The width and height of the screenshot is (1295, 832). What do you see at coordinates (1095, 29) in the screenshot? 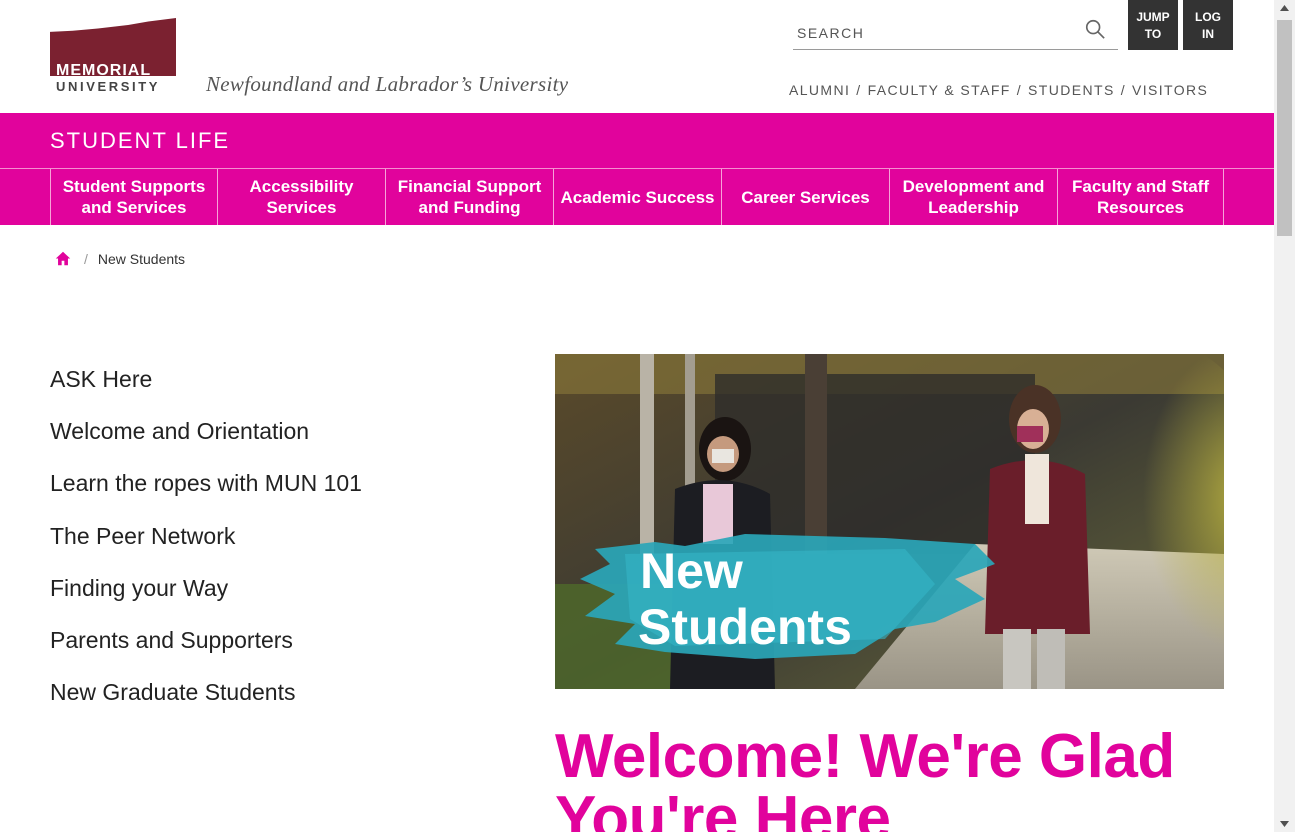
I see `search-icon` at bounding box center [1095, 29].